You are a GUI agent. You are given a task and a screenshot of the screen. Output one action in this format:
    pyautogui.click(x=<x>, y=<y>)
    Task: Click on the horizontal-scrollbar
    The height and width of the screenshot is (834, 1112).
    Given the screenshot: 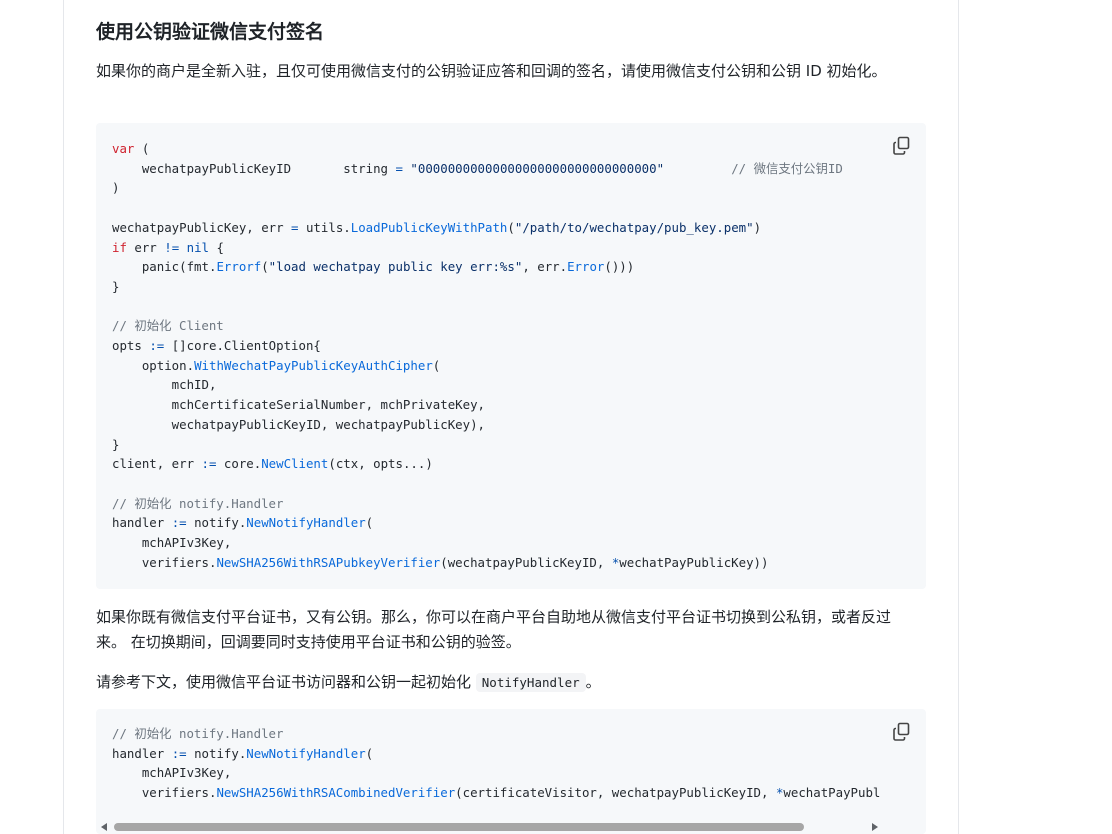 What is the action you would take?
    pyautogui.click(x=511, y=827)
    